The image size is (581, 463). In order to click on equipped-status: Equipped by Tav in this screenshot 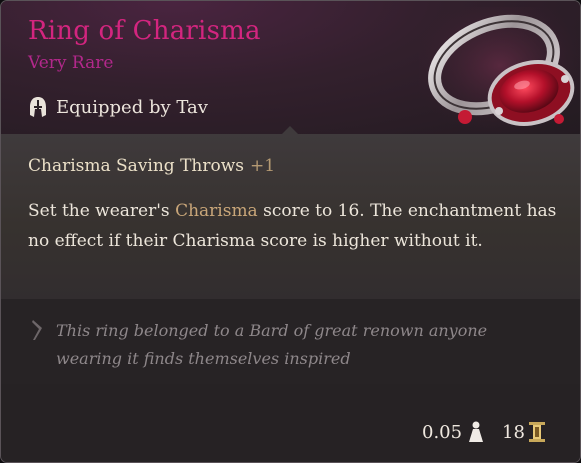, I will do `click(118, 107)`.